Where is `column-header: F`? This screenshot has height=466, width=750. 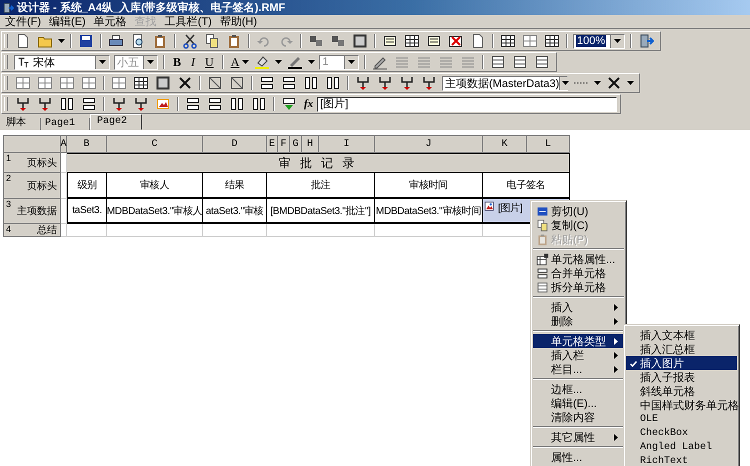
column-header: F is located at coordinates (284, 144).